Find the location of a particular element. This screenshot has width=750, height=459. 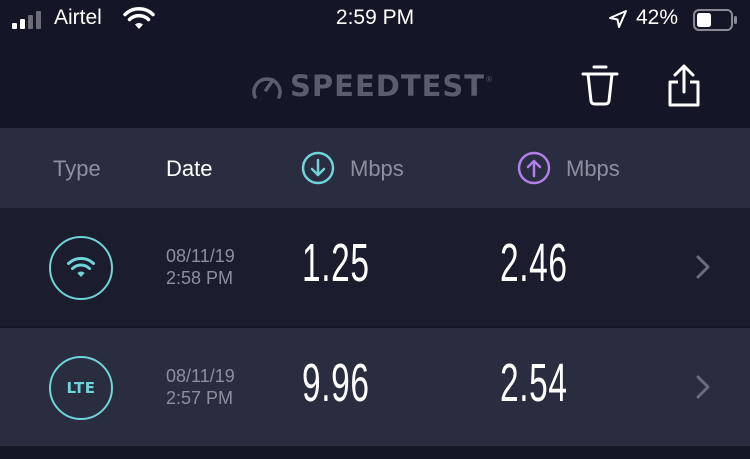

column-download-header: Mbps is located at coordinates (377, 169).